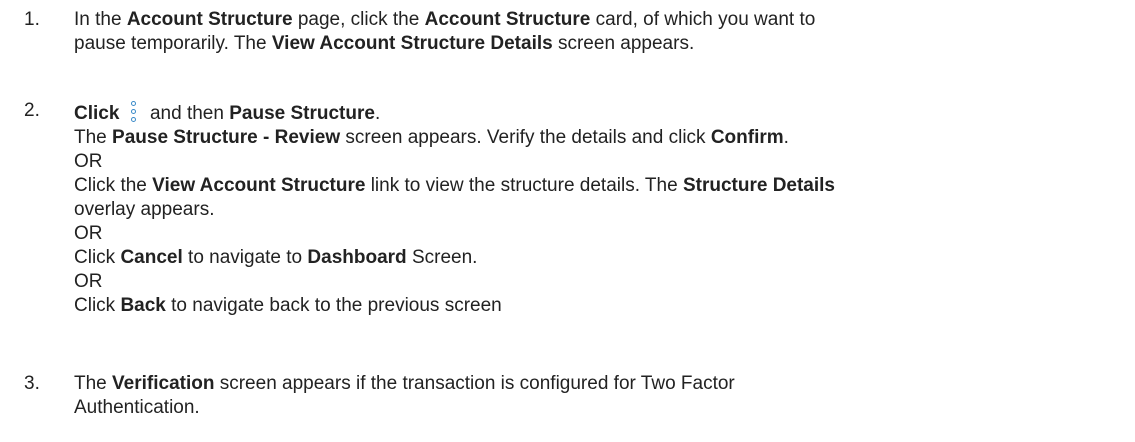 This screenshot has height=442, width=1135. Describe the element at coordinates (357, 257) in the screenshot. I see `text-run-bold: Dashboard` at that location.